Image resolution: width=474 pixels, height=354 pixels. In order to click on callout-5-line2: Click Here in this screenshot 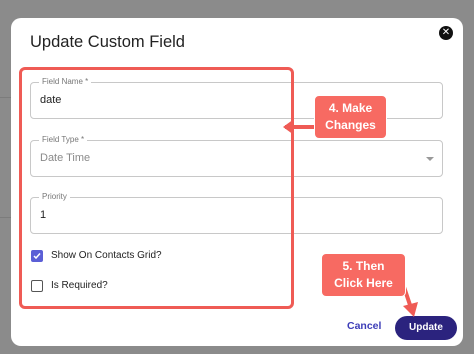, I will do `click(363, 283)`.